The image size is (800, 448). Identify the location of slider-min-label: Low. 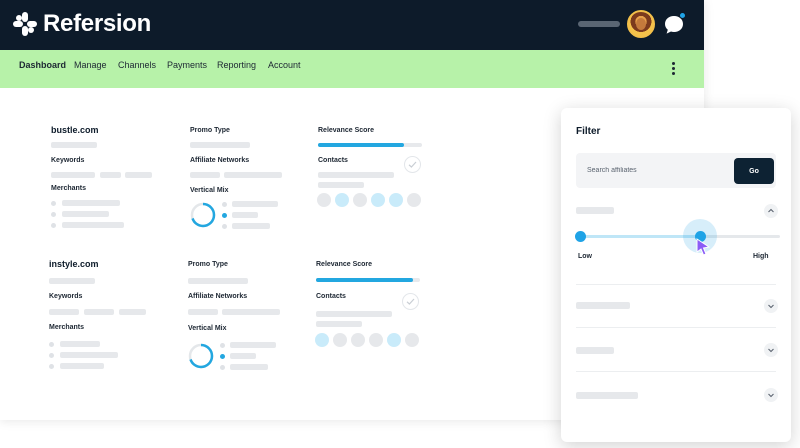
(585, 256).